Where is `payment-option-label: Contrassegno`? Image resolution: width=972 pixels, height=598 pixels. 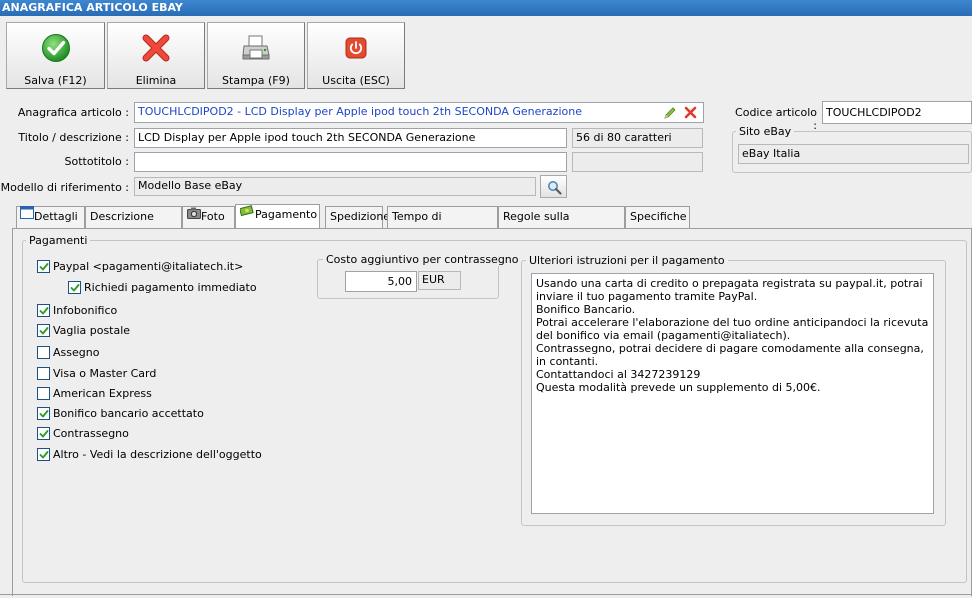
payment-option-label: Contrassegno is located at coordinates (91, 433).